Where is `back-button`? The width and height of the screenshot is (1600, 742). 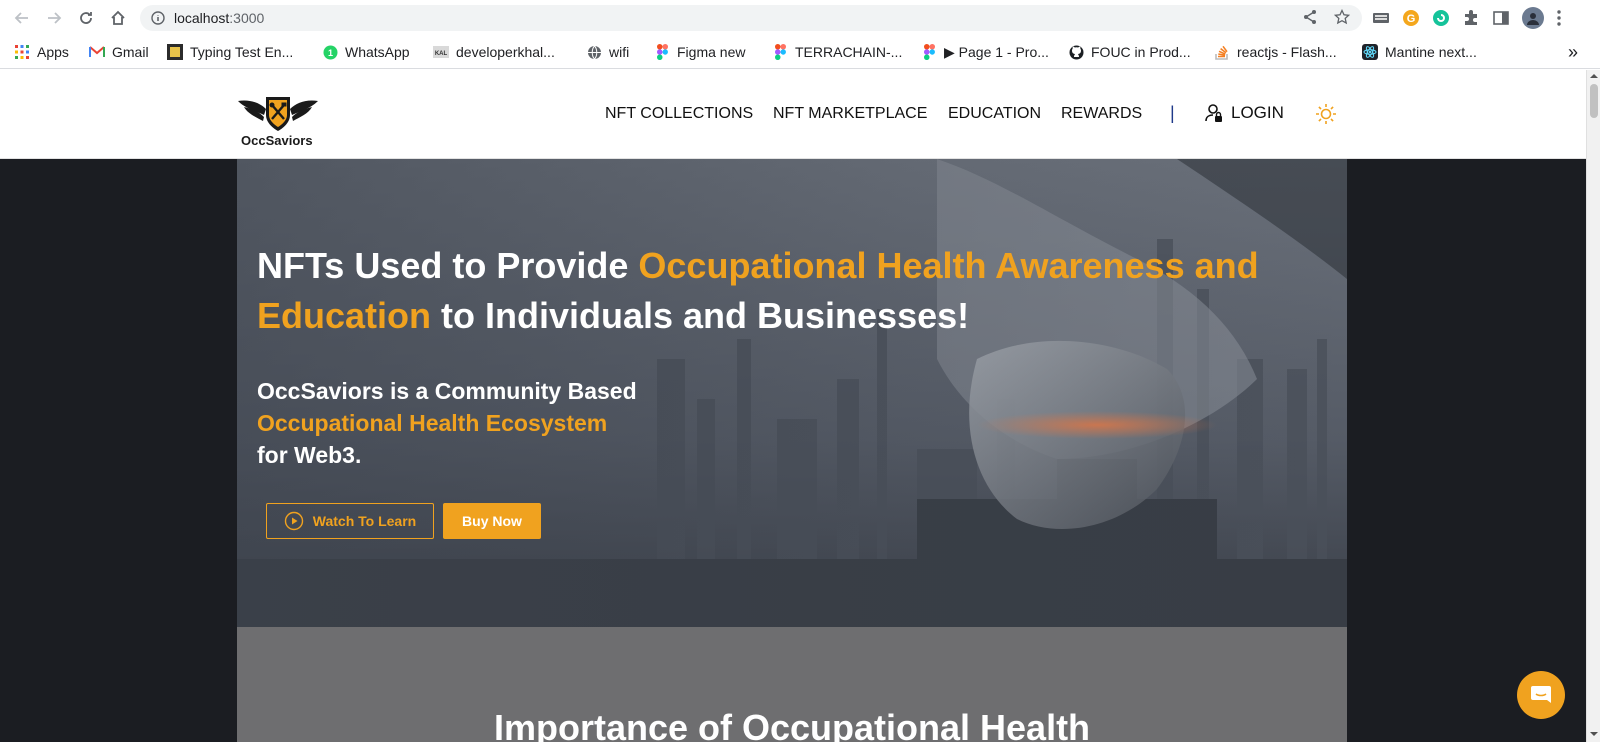 back-button is located at coordinates (22, 18).